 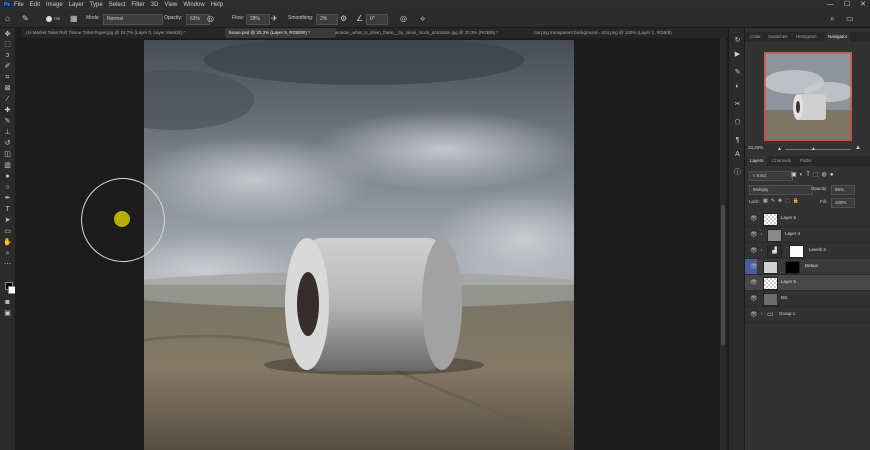 What do you see at coordinates (807, 219) in the screenshot?
I see `layer-row-layer-6: 👁 Layer 6` at bounding box center [807, 219].